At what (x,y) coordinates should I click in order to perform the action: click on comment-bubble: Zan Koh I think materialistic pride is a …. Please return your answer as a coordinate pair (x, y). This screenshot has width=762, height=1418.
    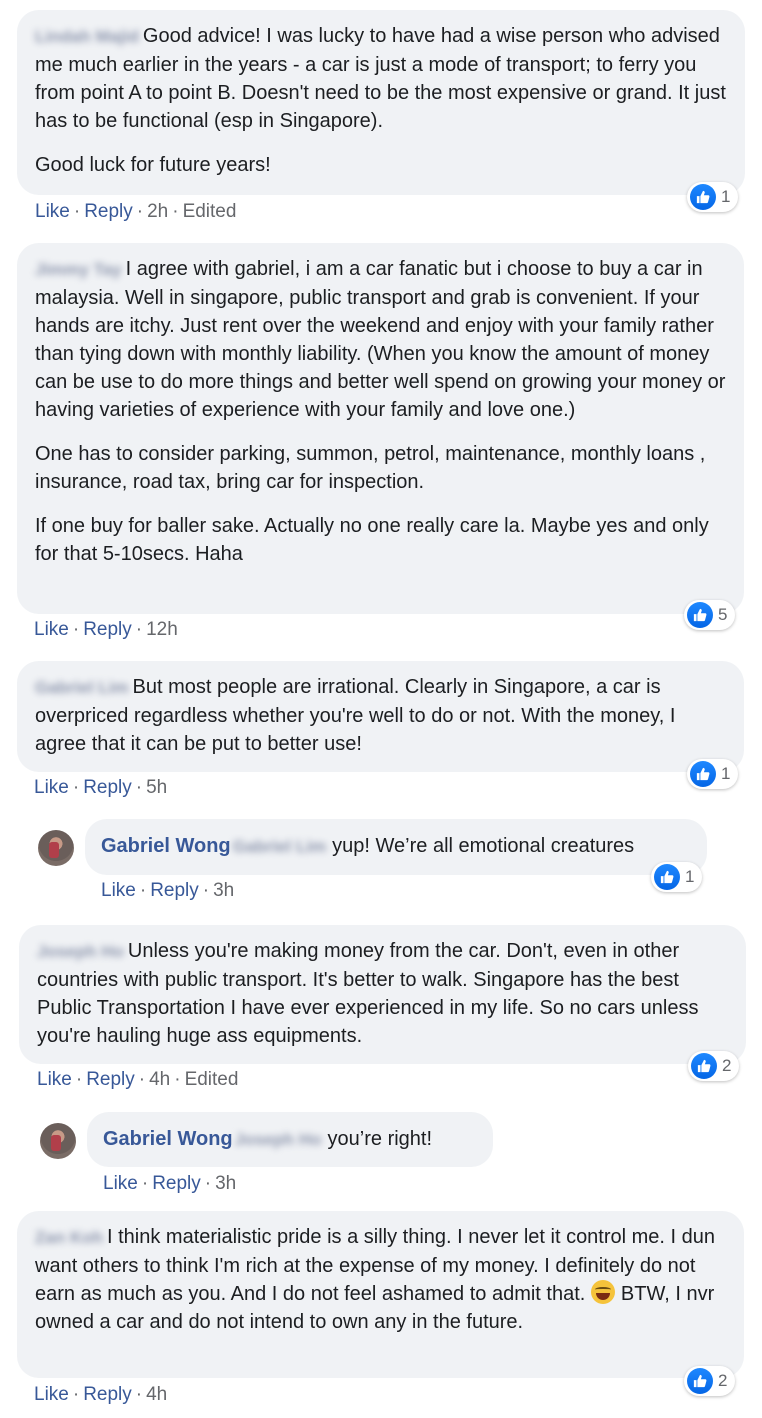
    Looking at the image, I should click on (380, 1294).